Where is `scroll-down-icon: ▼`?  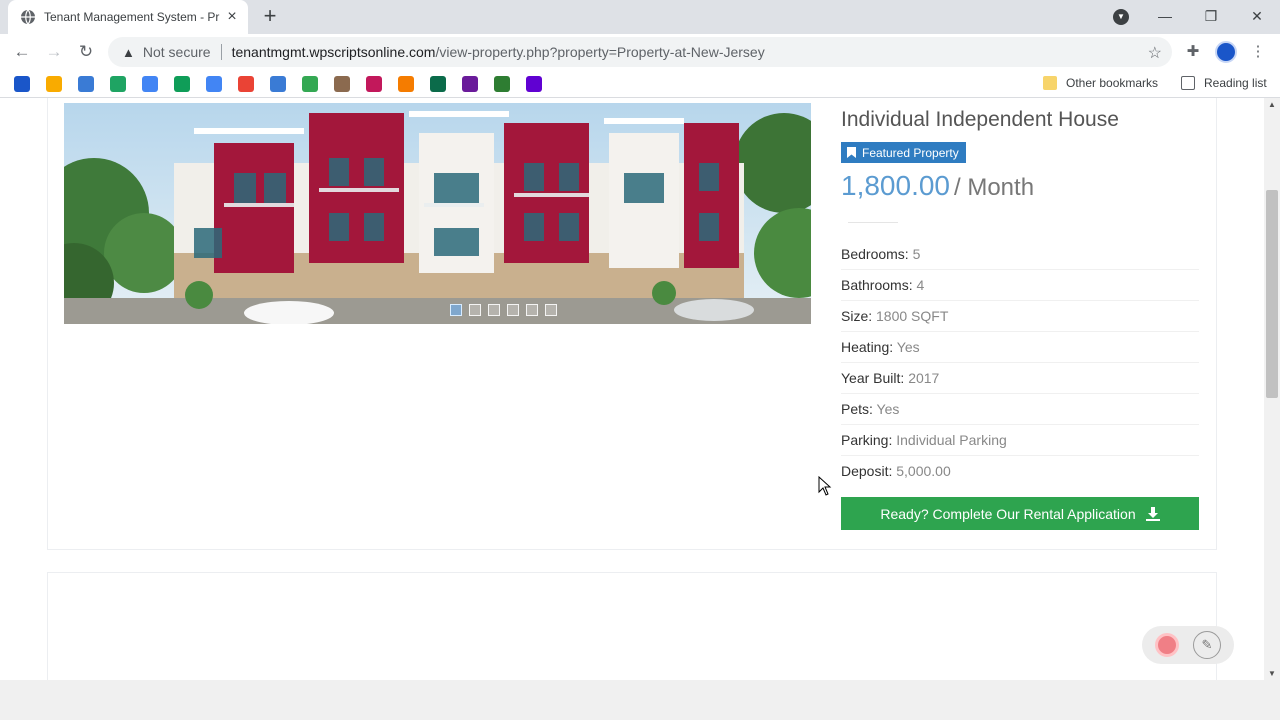
scroll-down-icon: ▼ is located at coordinates (1272, 673).